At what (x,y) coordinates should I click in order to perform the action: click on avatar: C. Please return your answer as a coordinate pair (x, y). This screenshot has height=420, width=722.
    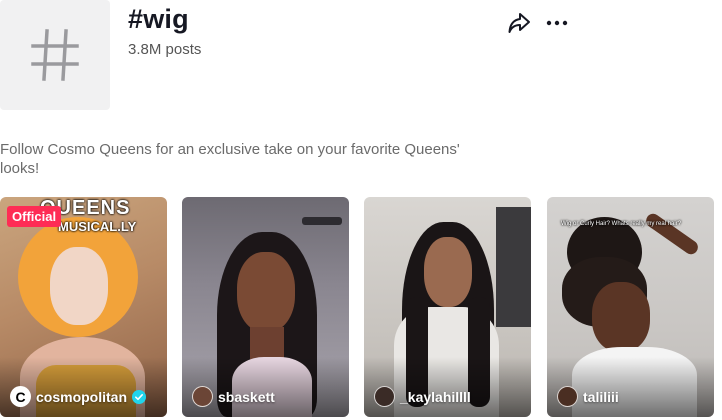
    Looking at the image, I should click on (20, 396).